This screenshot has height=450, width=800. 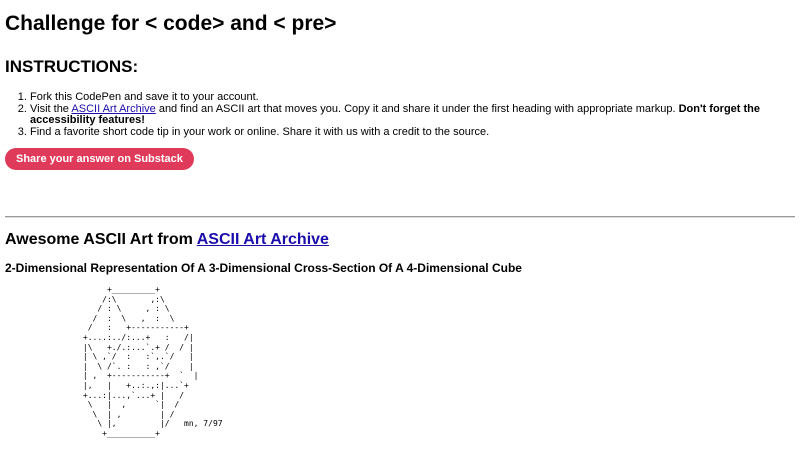 What do you see at coordinates (101, 239) in the screenshot?
I see `art-heading-text: Awesome ASCII Art from` at bounding box center [101, 239].